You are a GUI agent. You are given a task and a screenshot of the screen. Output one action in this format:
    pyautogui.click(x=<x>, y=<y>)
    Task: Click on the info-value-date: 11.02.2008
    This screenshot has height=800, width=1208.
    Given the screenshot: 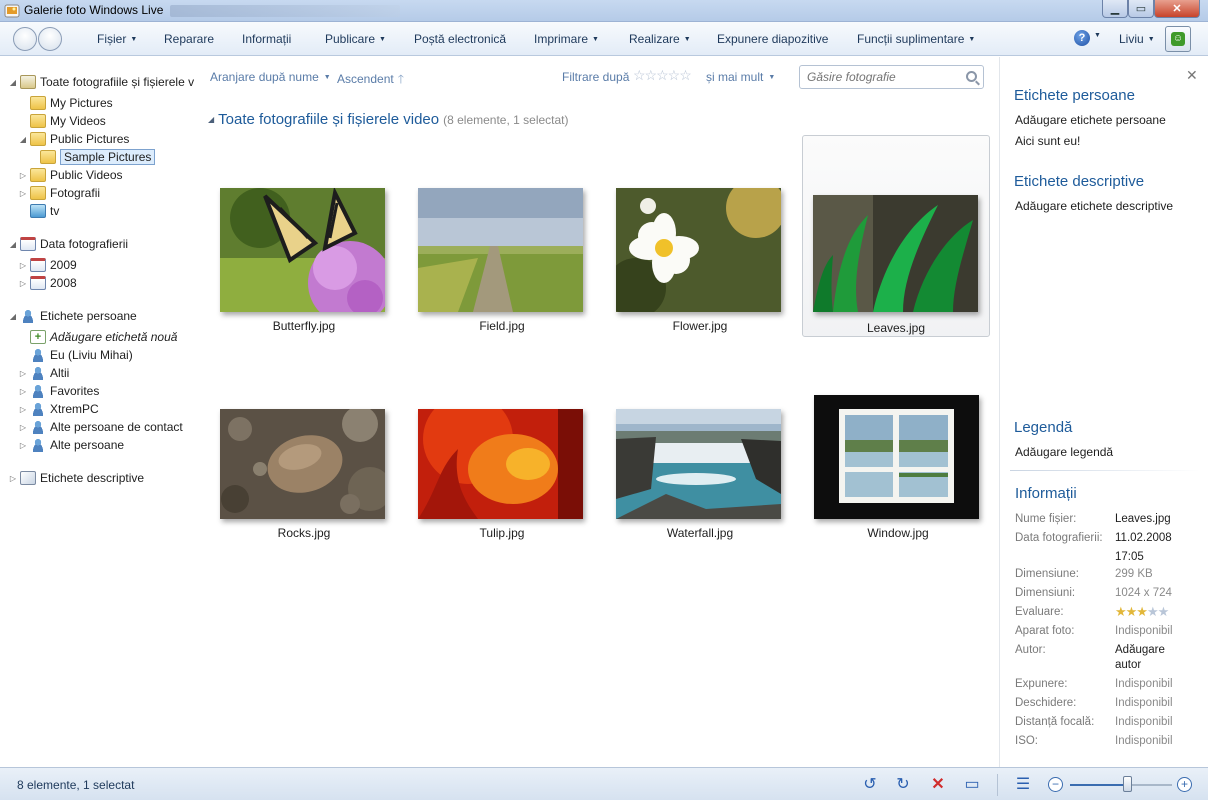 What is the action you would take?
    pyautogui.click(x=1143, y=538)
    